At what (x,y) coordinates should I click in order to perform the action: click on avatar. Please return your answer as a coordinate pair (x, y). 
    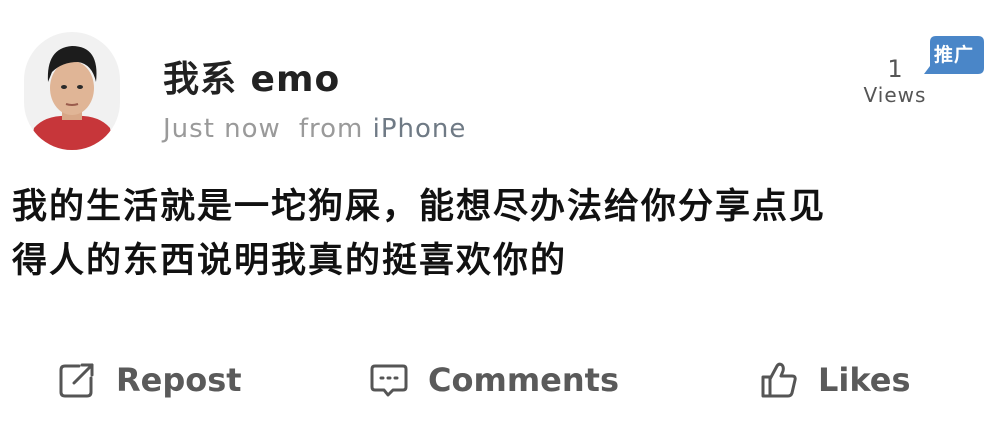
    Looking at the image, I should click on (72, 91).